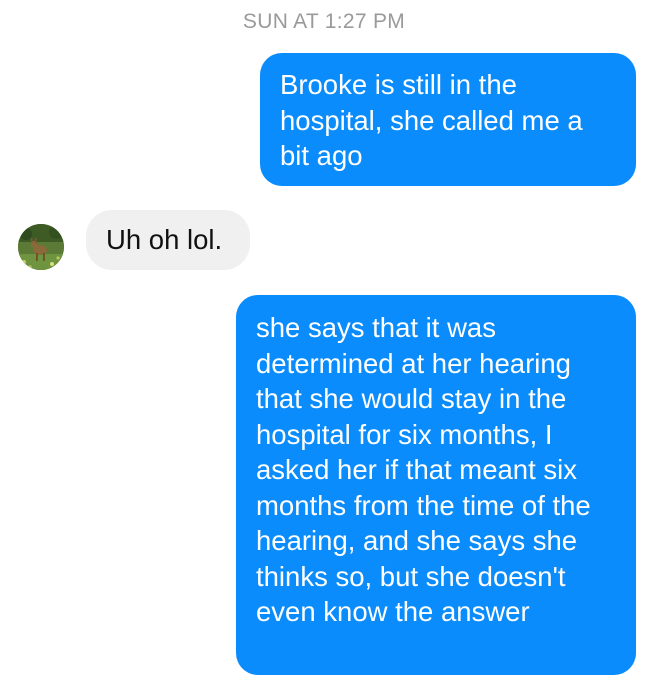 The image size is (648, 688). I want to click on contact-avatar, so click(41, 247).